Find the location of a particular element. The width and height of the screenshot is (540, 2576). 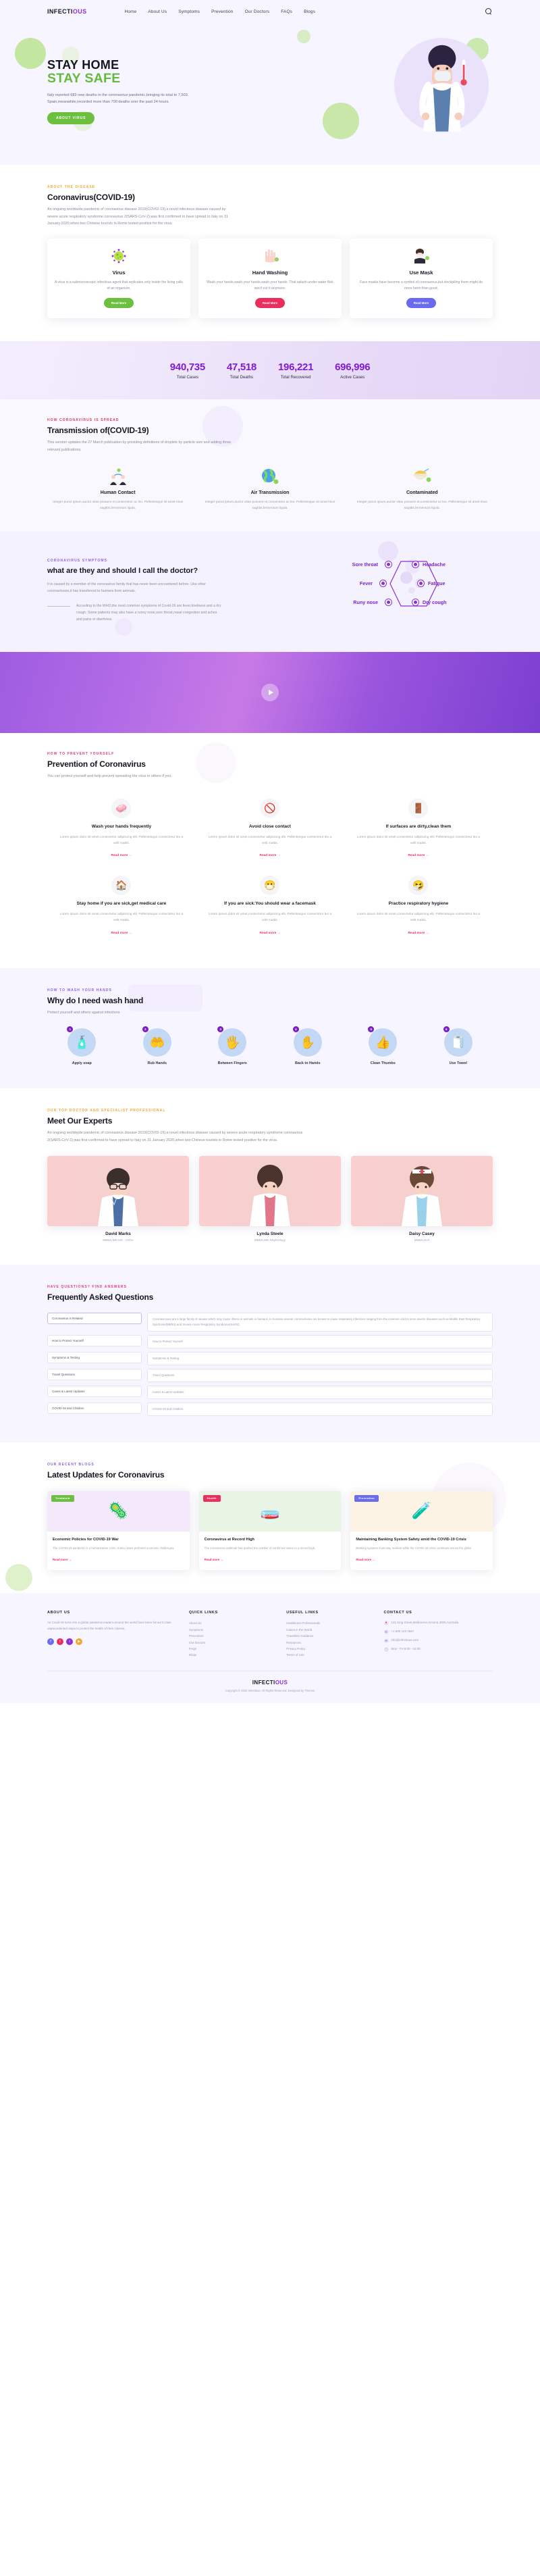

footer-heading-about: ABOUT US is located at coordinates (58, 1613).